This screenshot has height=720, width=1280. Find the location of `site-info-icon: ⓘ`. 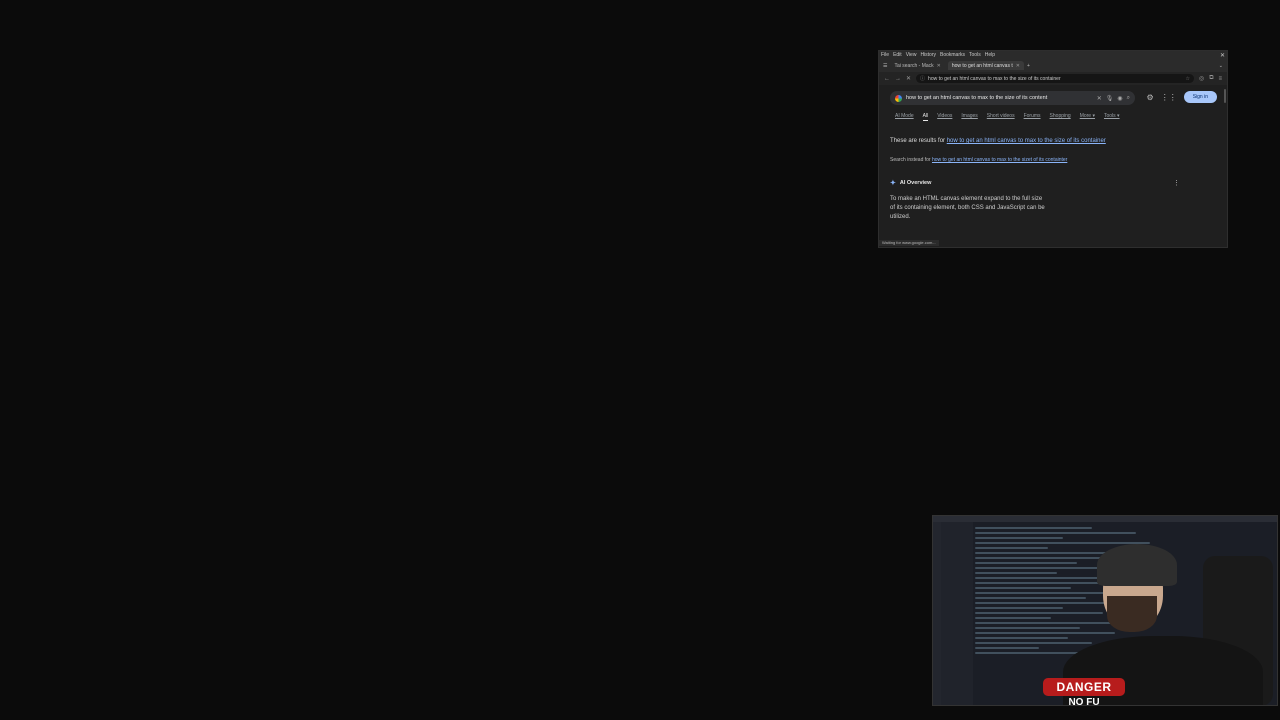

site-info-icon: ⓘ is located at coordinates (922, 78).